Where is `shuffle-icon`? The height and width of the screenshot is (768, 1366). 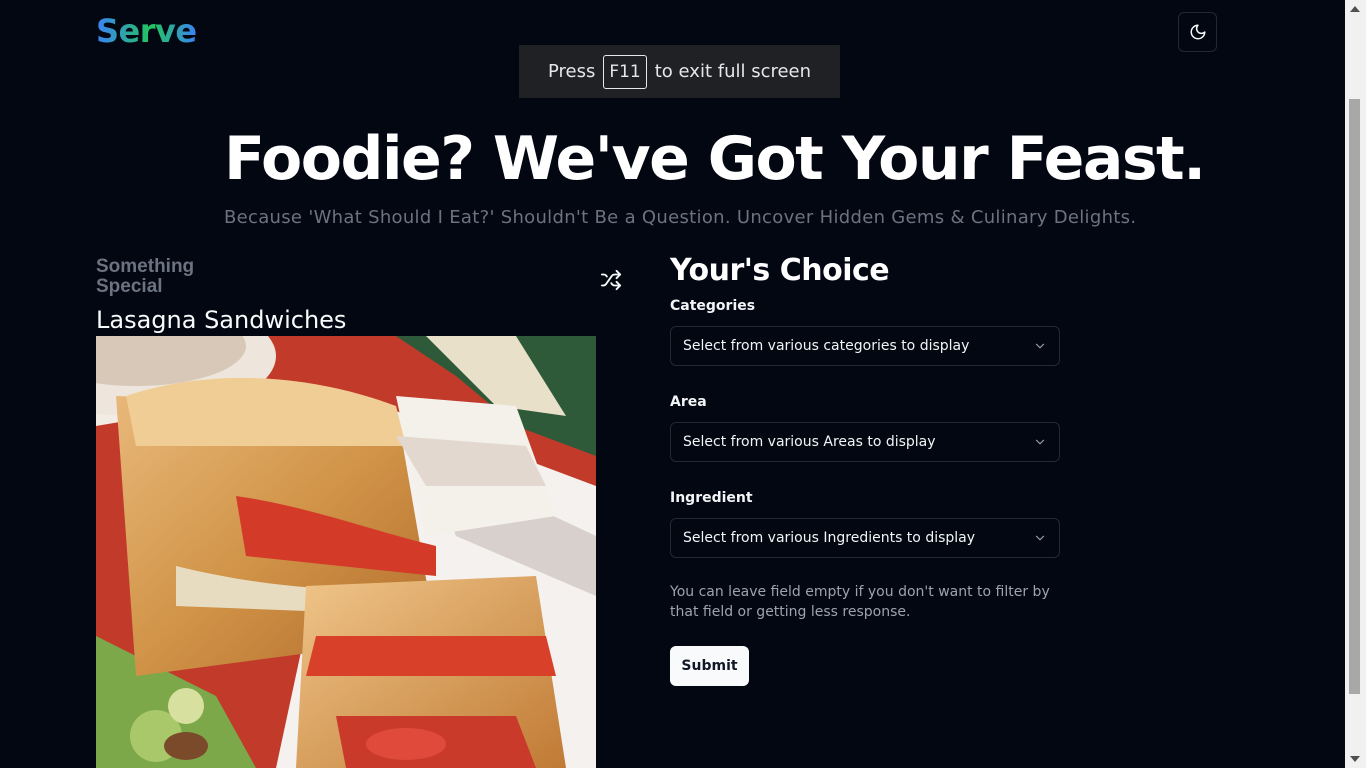
shuffle-icon is located at coordinates (611, 280).